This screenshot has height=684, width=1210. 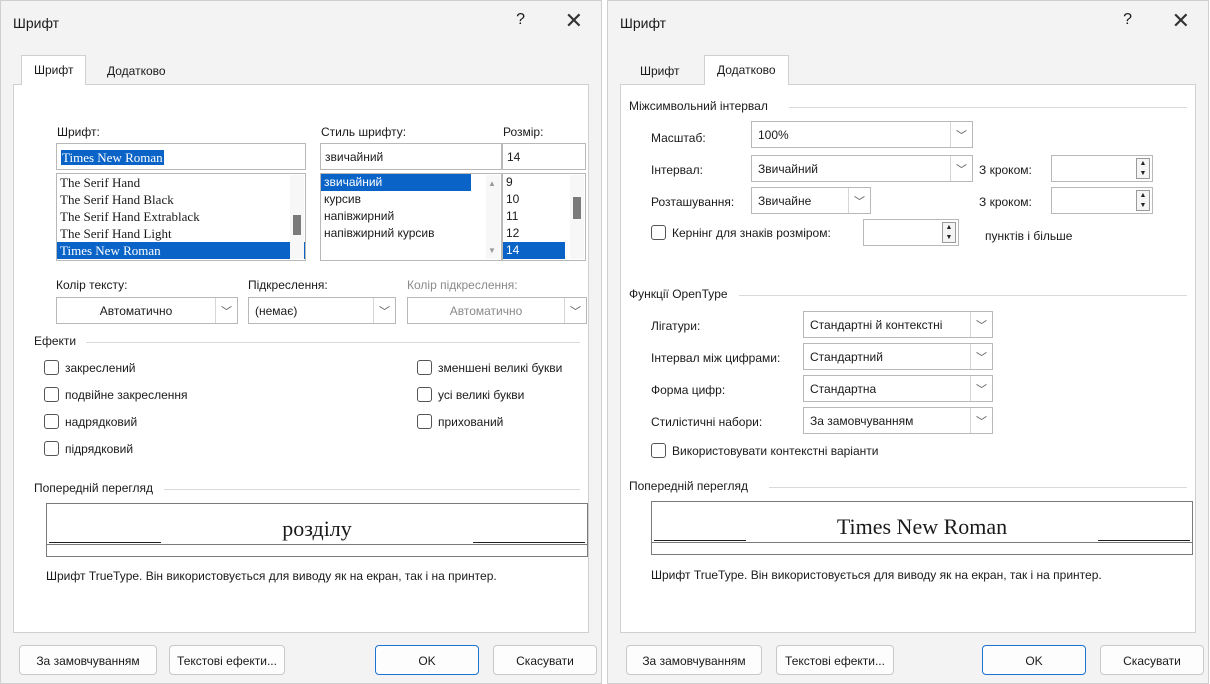 I want to click on kerning-checkbox: Кернінг для знаків розміром:, so click(x=741, y=234).